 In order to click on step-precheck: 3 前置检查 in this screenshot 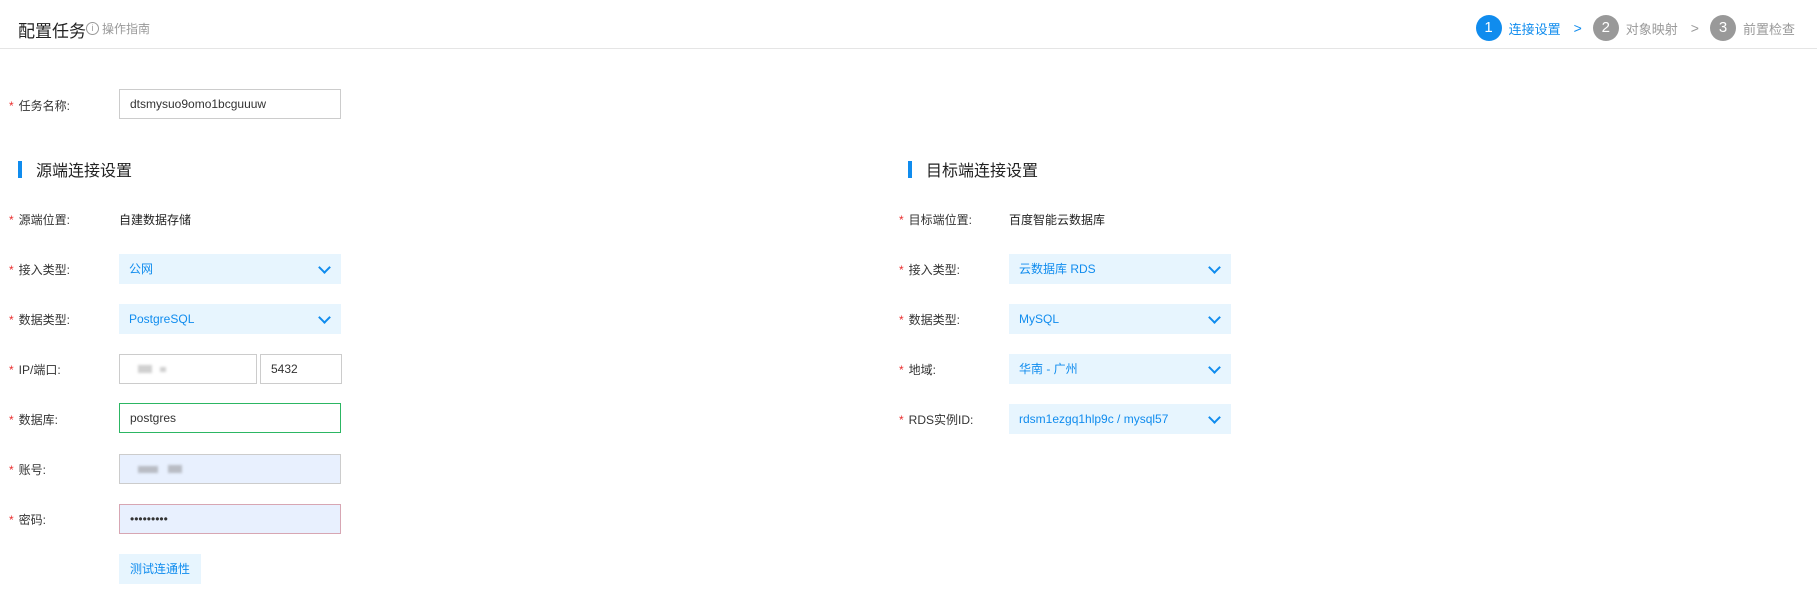, I will do `click(1752, 28)`.